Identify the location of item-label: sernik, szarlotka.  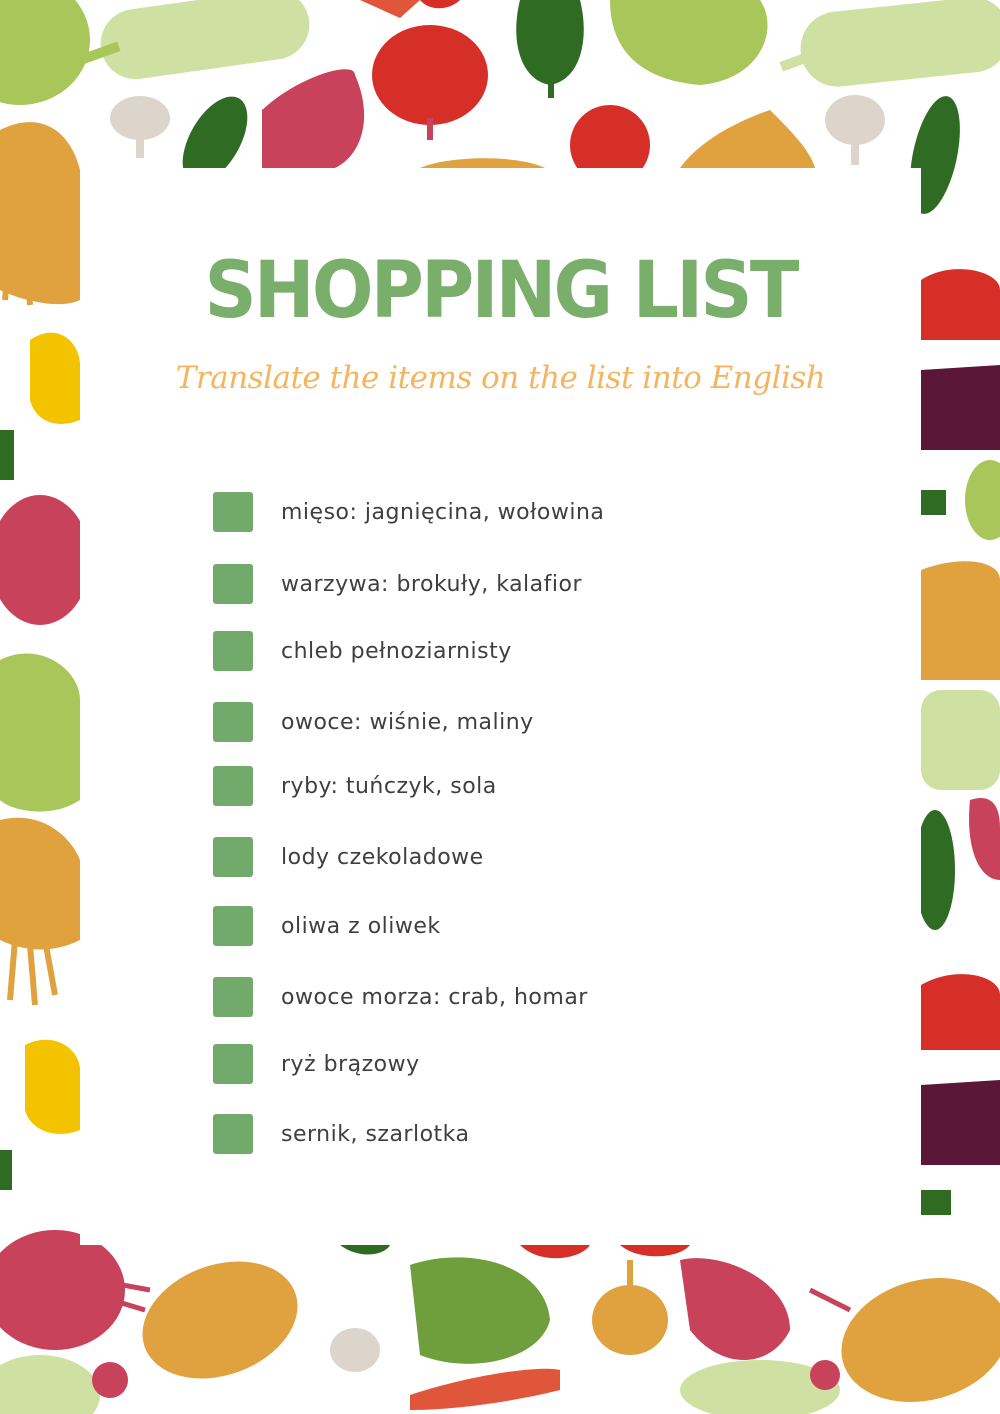
(375, 1134).